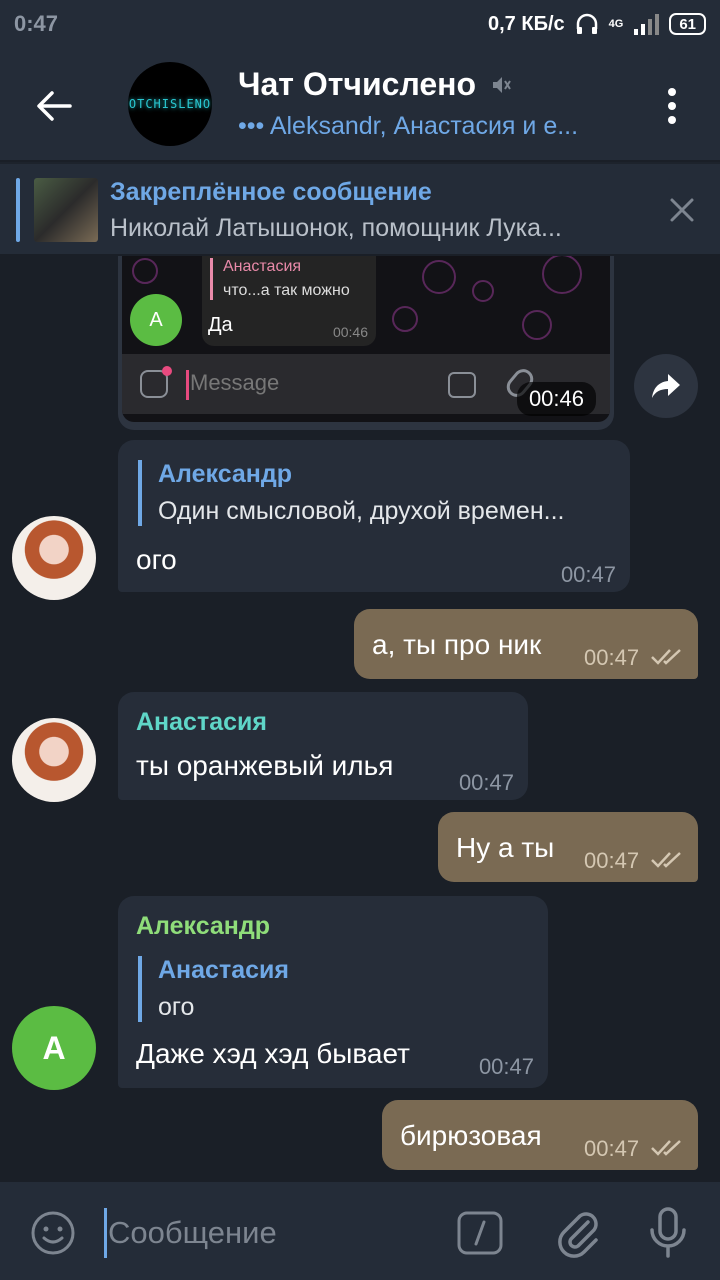 Image resolution: width=720 pixels, height=1280 pixels. What do you see at coordinates (273, 1053) in the screenshot?
I see `message-text: Даже хэд хэд бывает` at bounding box center [273, 1053].